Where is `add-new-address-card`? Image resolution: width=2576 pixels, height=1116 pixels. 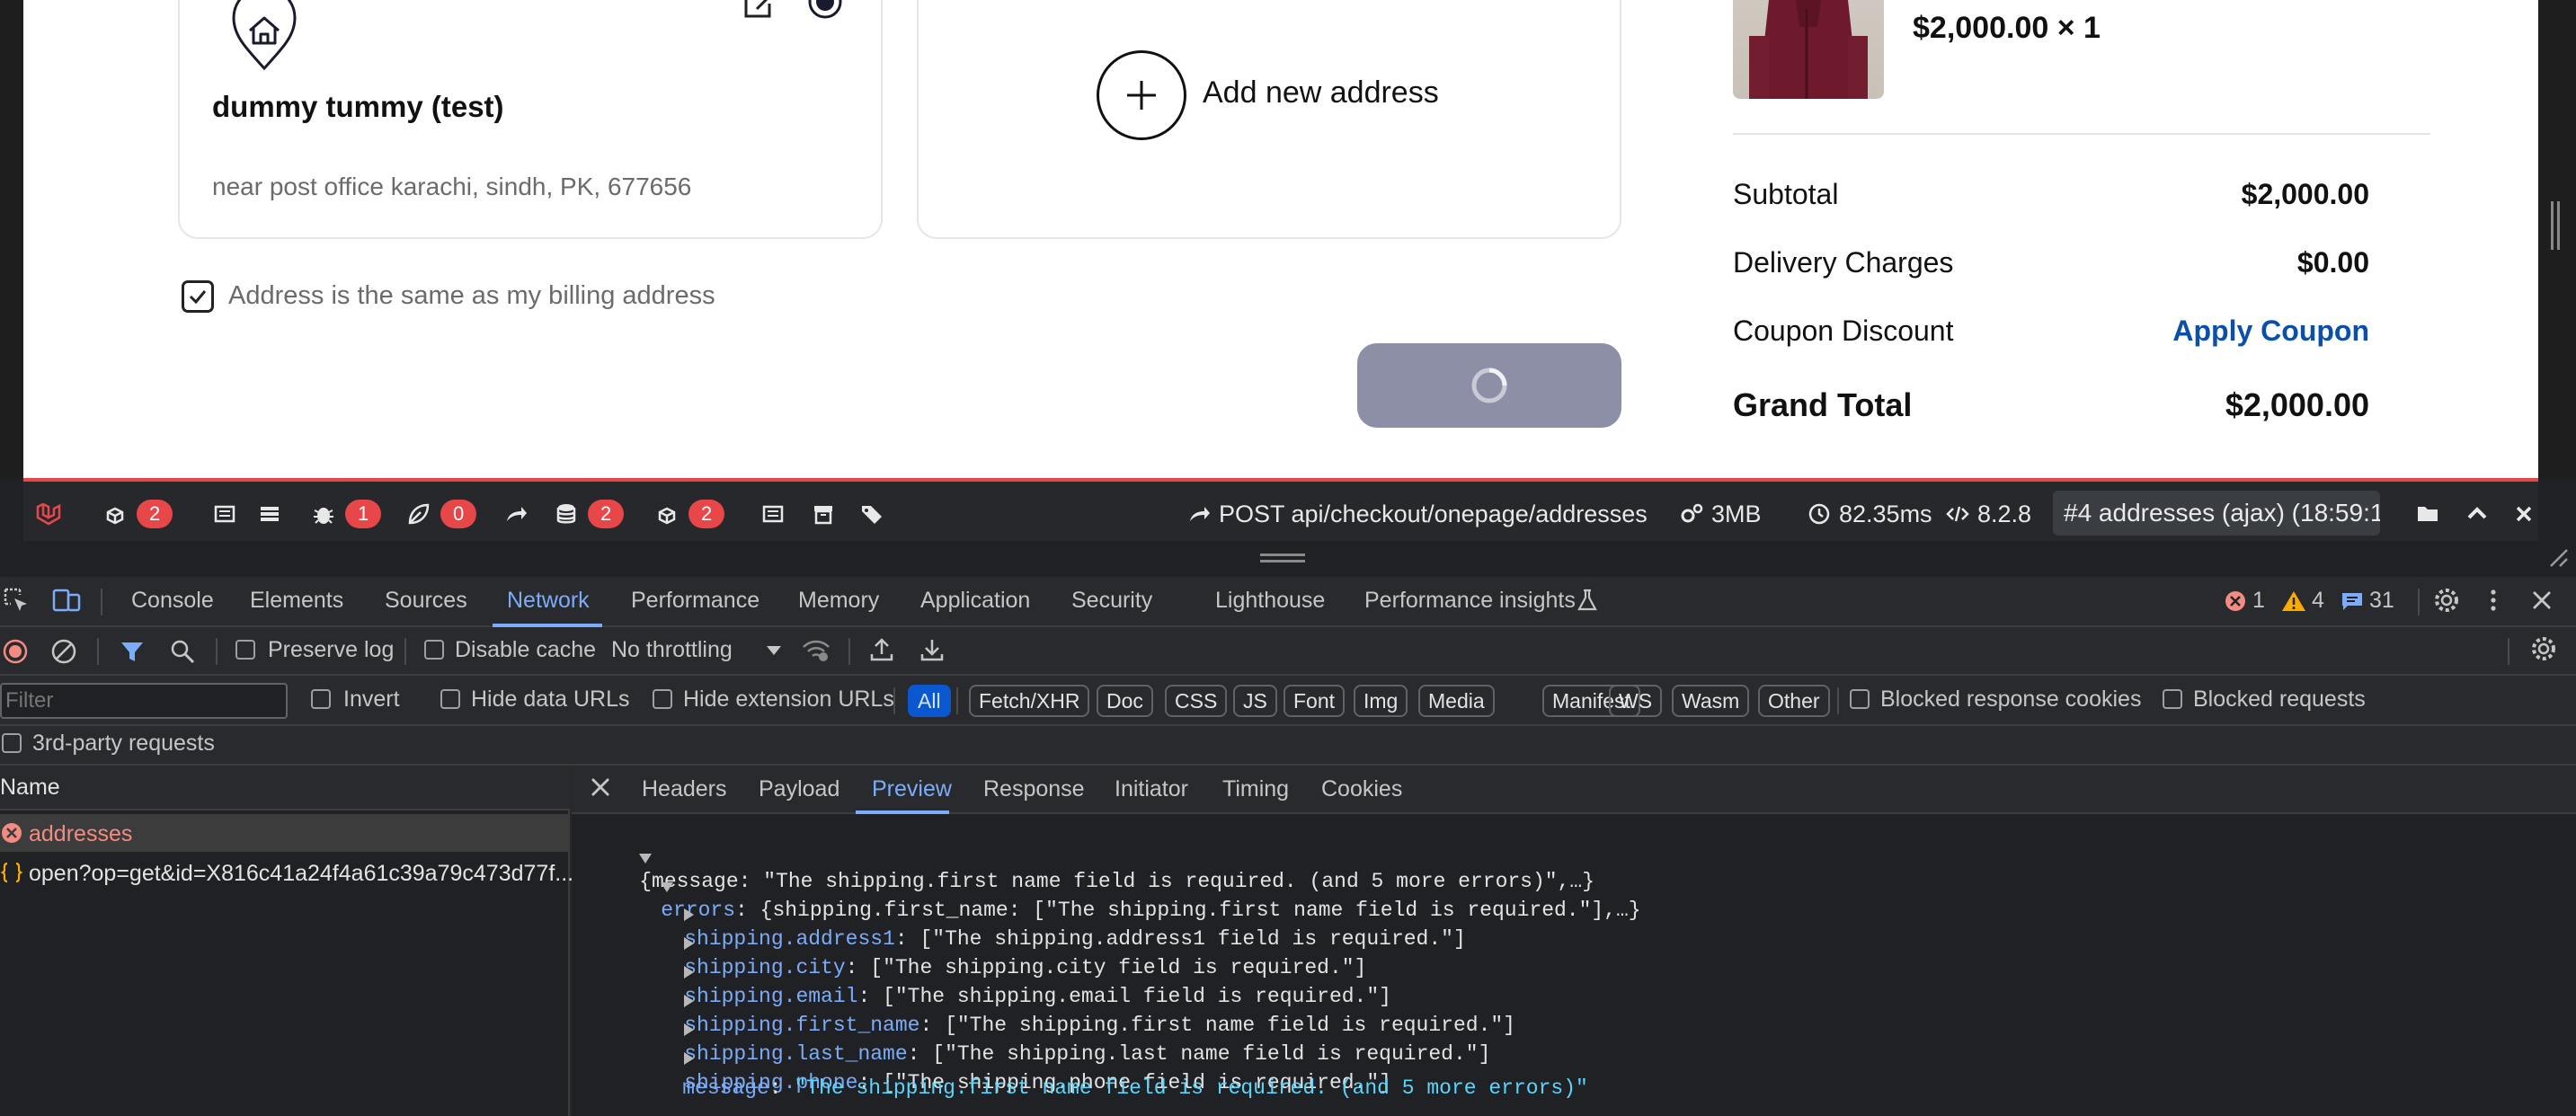 add-new-address-card is located at coordinates (1269, 119).